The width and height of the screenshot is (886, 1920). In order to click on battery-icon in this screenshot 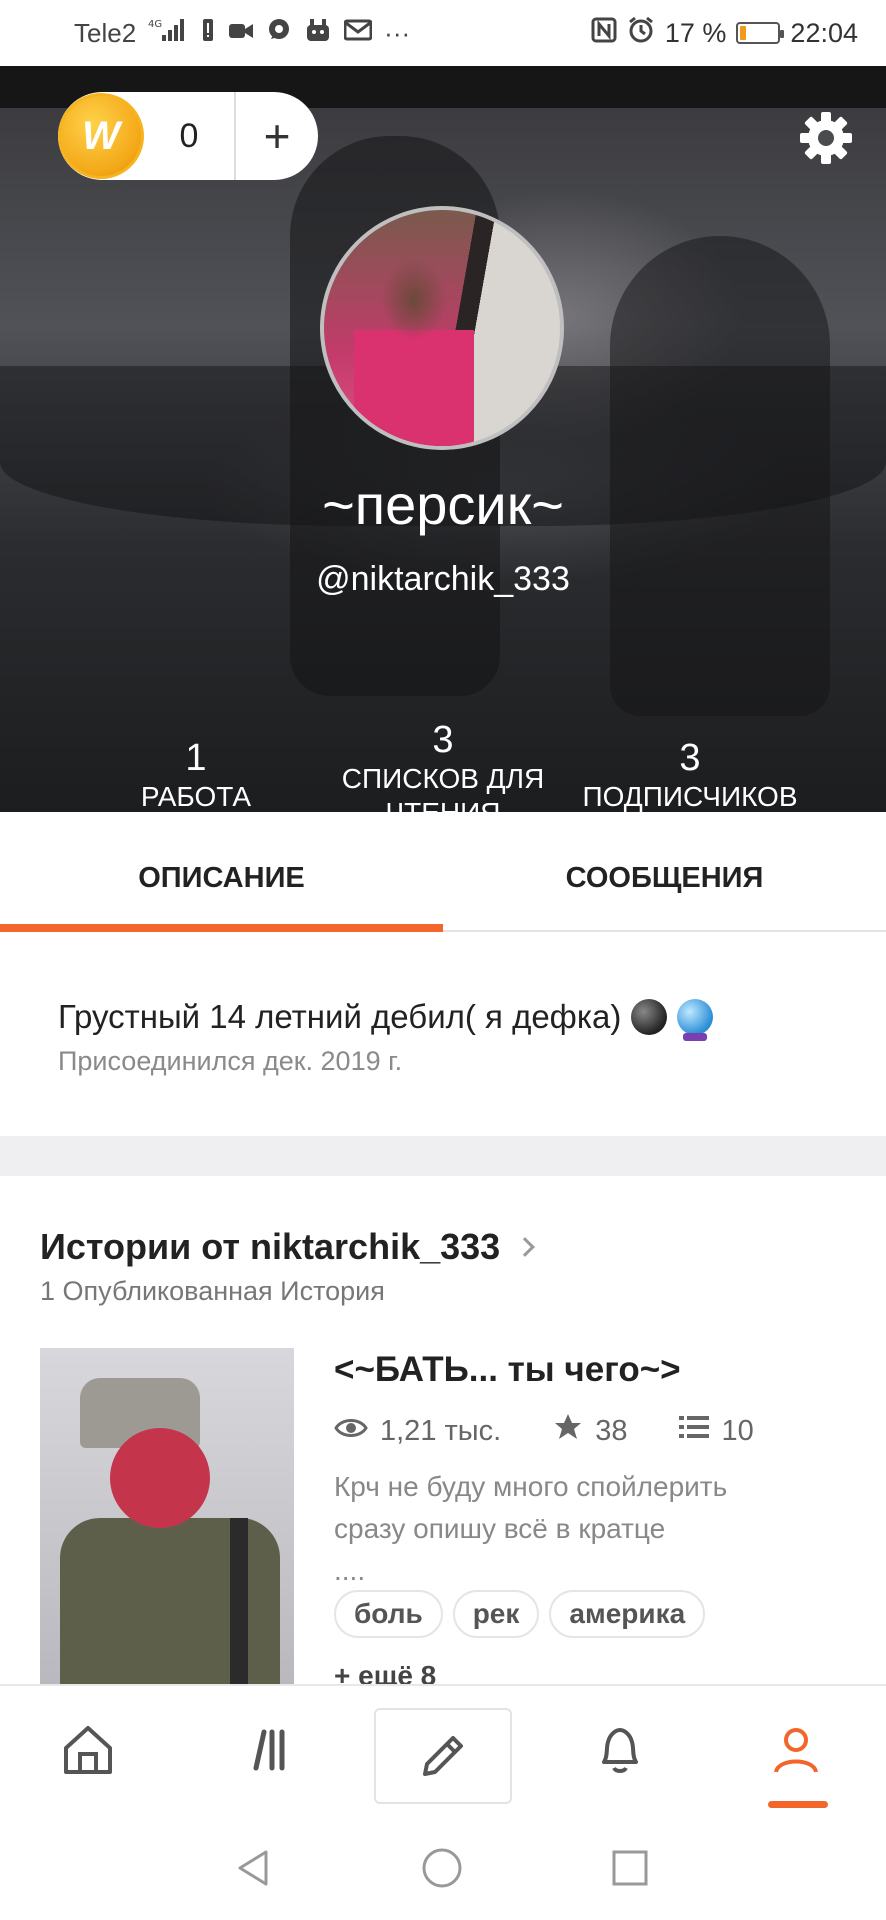, I will do `click(760, 33)`.